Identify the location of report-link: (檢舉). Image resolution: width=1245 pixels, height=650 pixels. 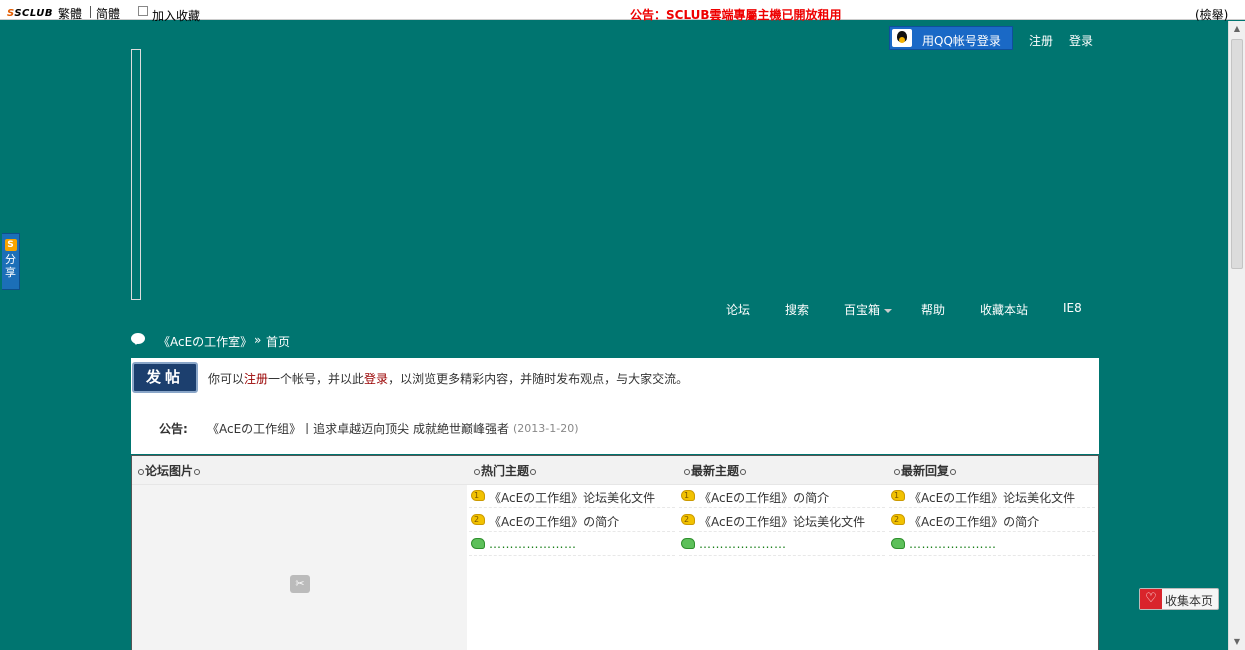
(1211, 14).